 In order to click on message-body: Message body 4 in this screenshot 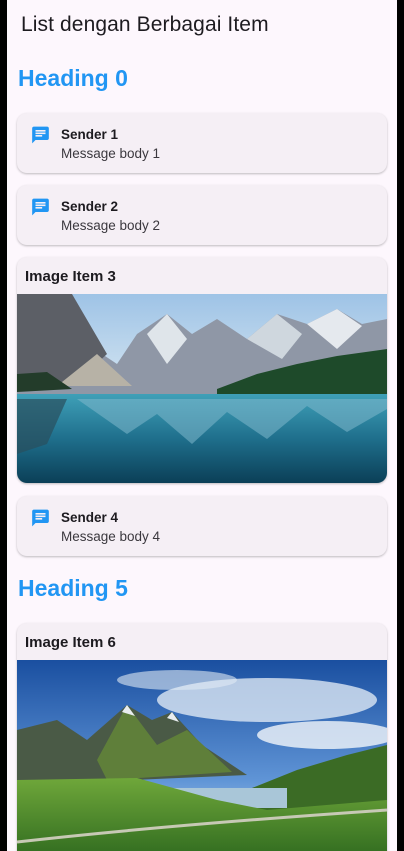, I will do `click(111, 536)`.